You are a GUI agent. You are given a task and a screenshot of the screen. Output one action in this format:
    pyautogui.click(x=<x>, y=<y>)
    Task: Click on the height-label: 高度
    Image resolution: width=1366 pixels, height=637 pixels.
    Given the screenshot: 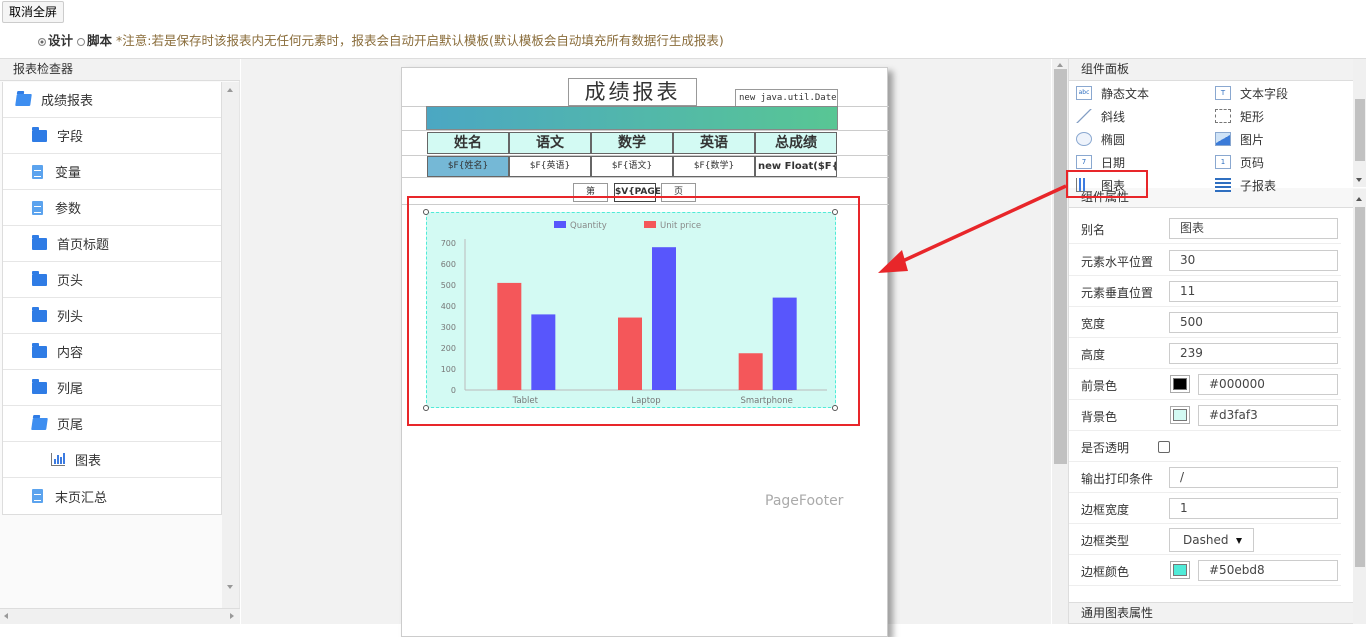 What is the action you would take?
    pyautogui.click(x=1093, y=355)
    